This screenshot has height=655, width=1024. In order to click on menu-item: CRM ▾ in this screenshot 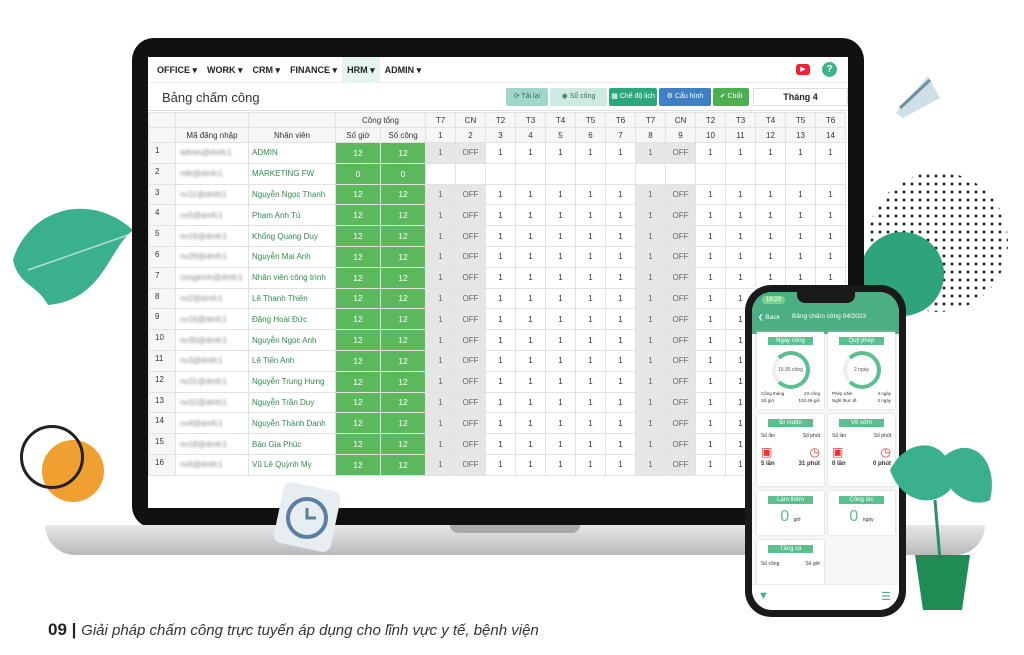, I will do `click(267, 70)`.